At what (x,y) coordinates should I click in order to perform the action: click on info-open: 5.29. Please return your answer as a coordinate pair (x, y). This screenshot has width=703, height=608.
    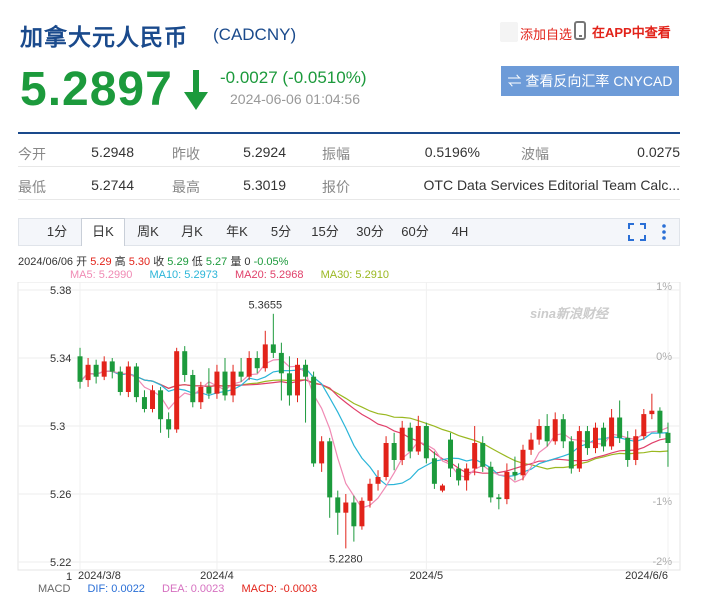
    Looking at the image, I should click on (101, 262).